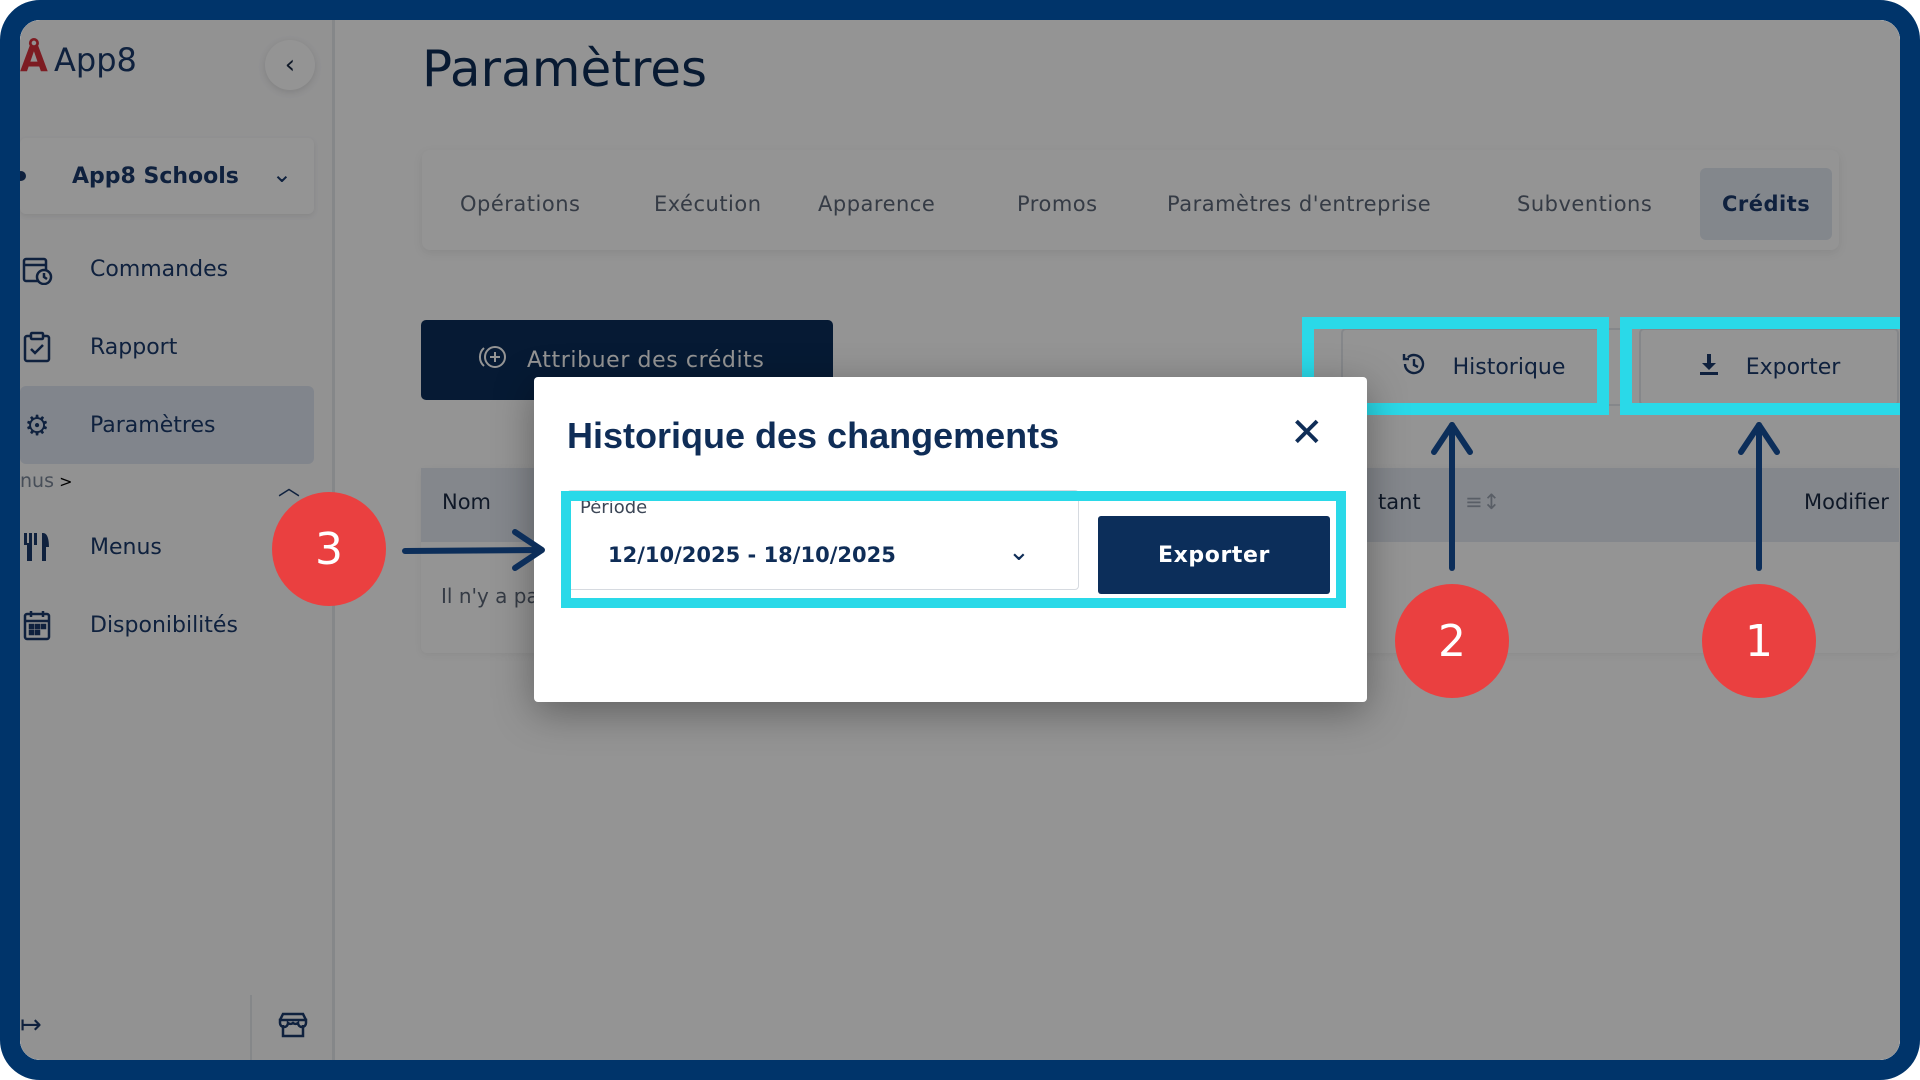 This screenshot has height=1080, width=1920. Describe the element at coordinates (329, 549) in the screenshot. I see `annotation-marker-3: 3` at that location.